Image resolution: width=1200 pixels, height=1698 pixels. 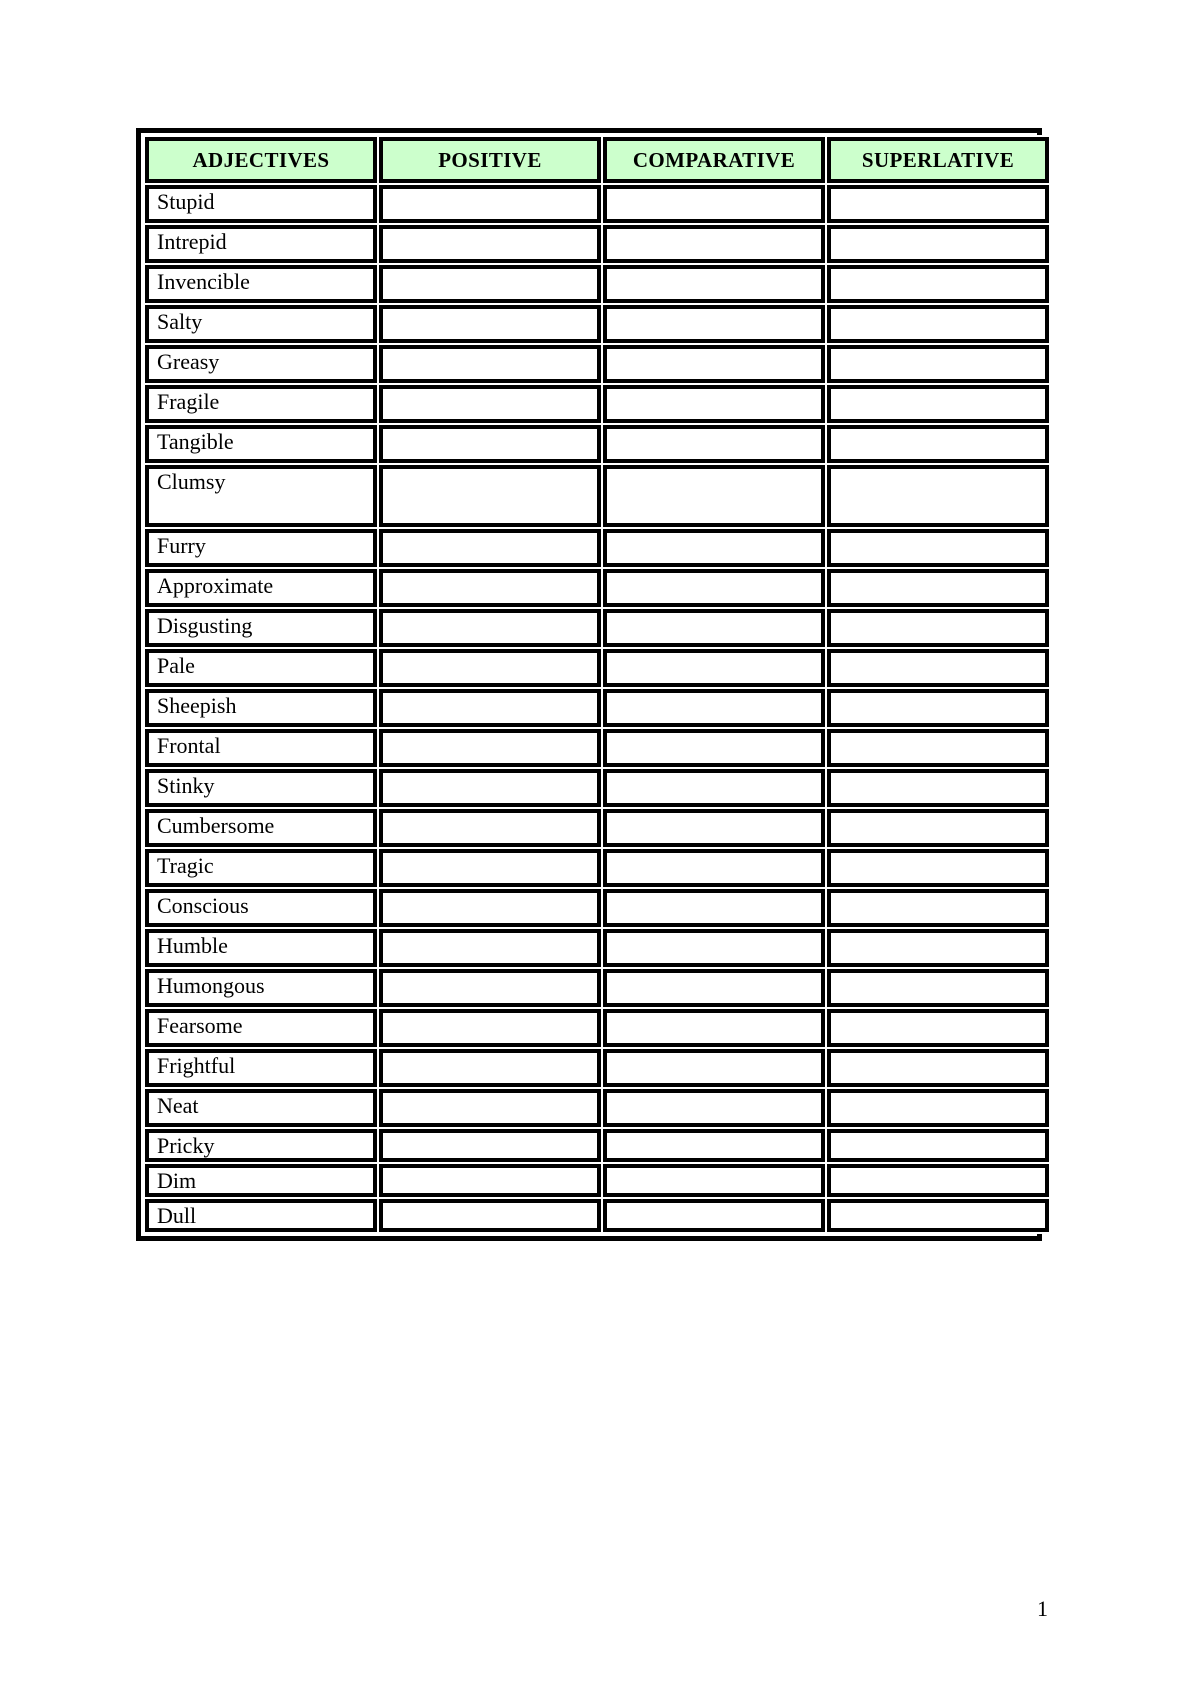 I want to click on adjective-label: Tragic, so click(x=185, y=865).